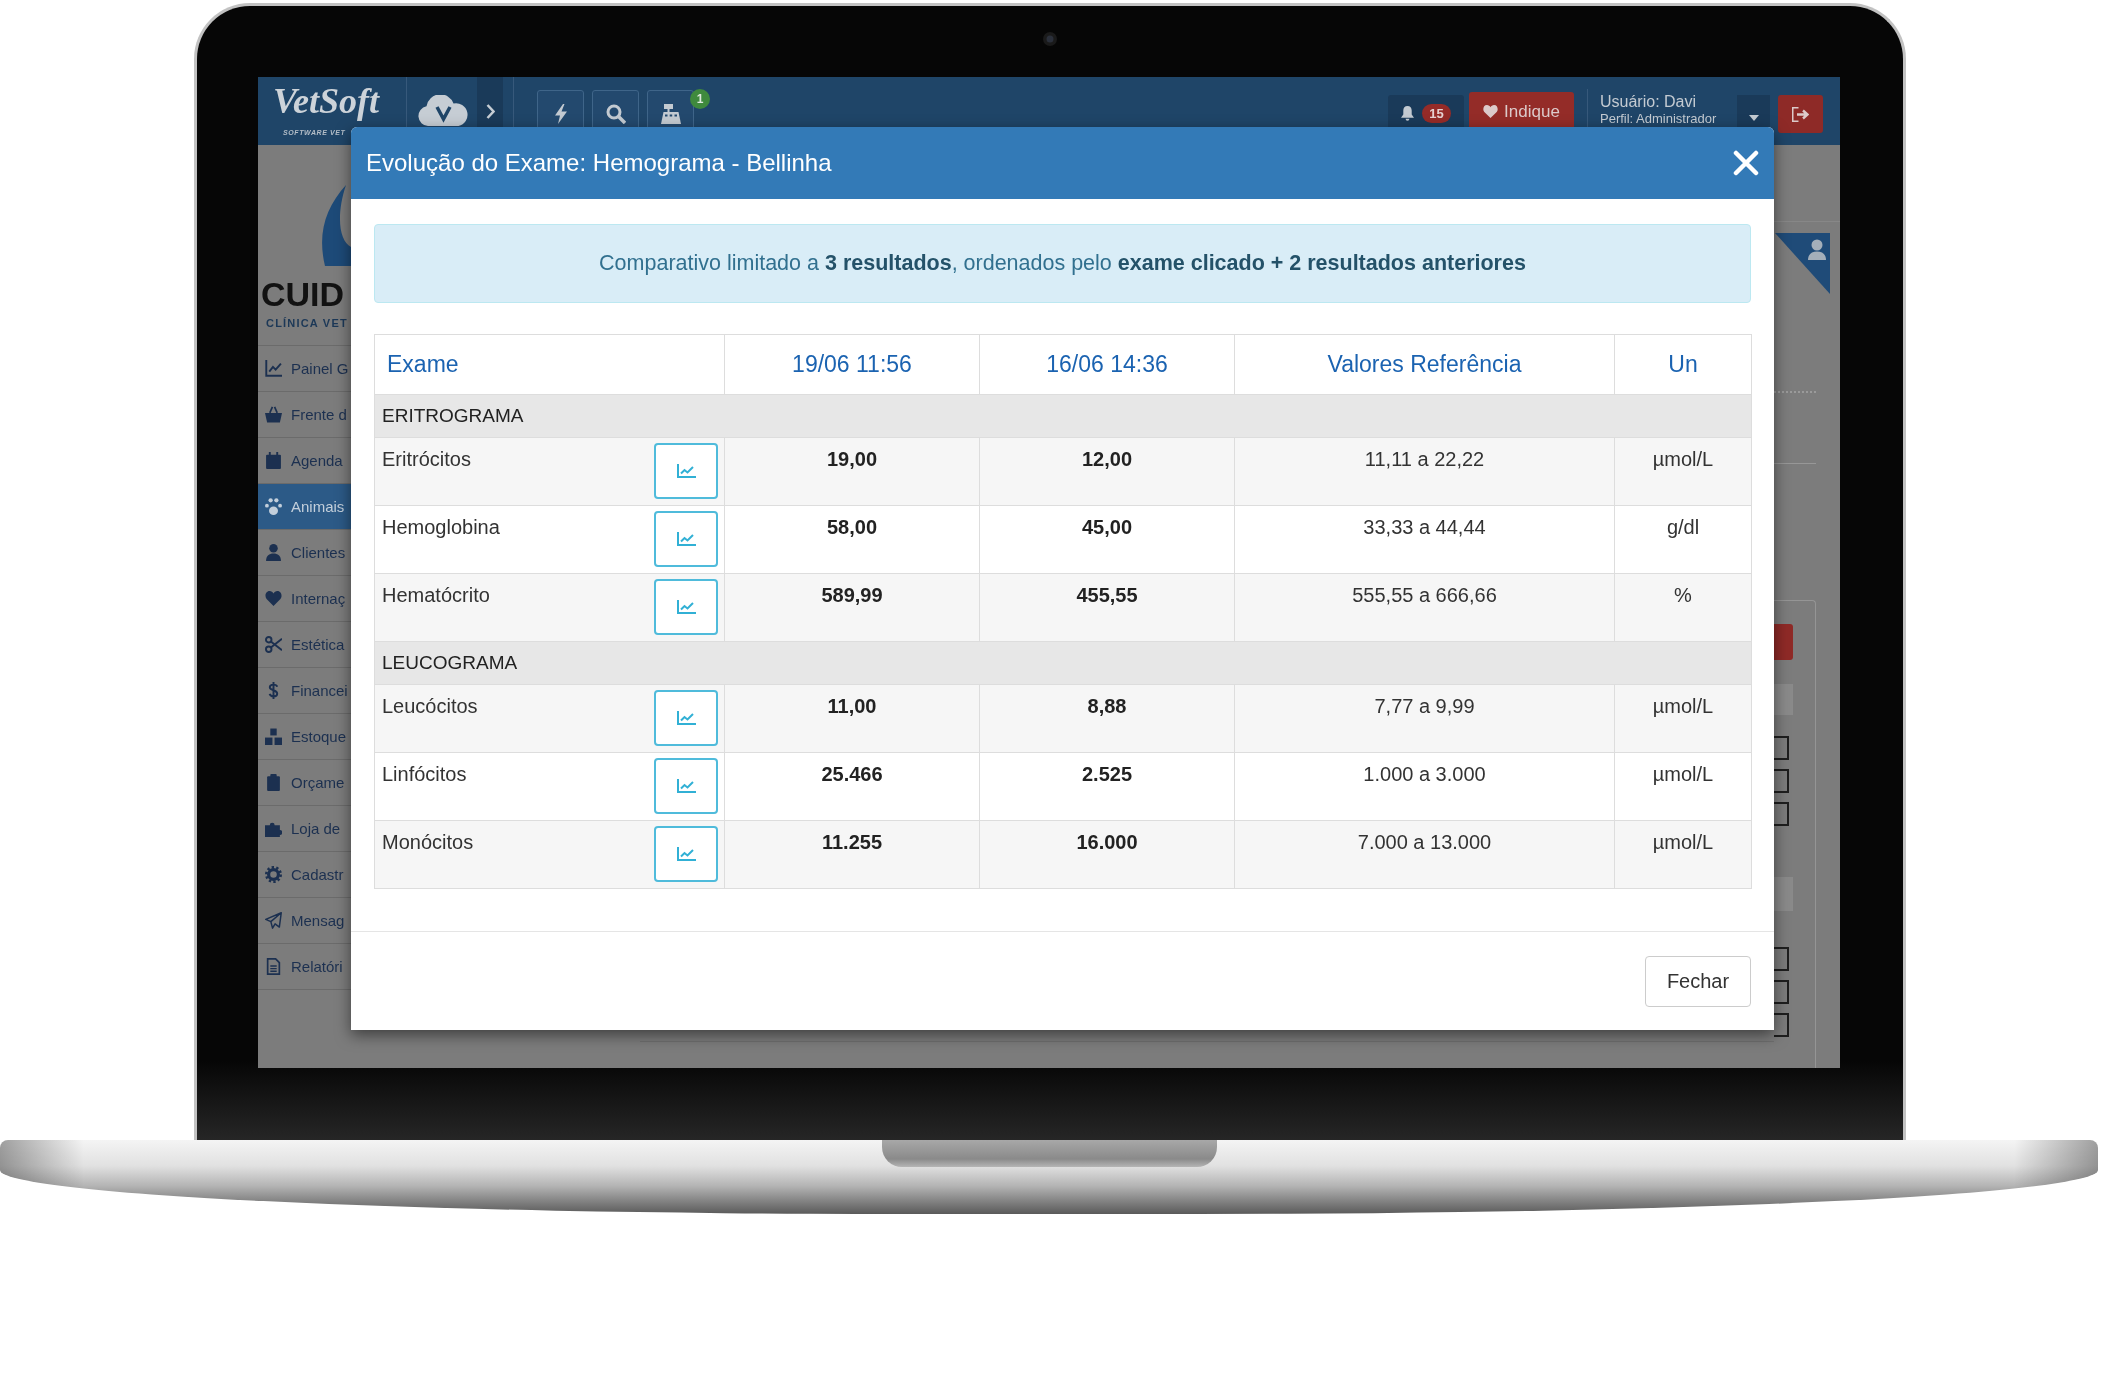  Describe the element at coordinates (273, 920) in the screenshot. I see `paper-plane-icon` at that location.